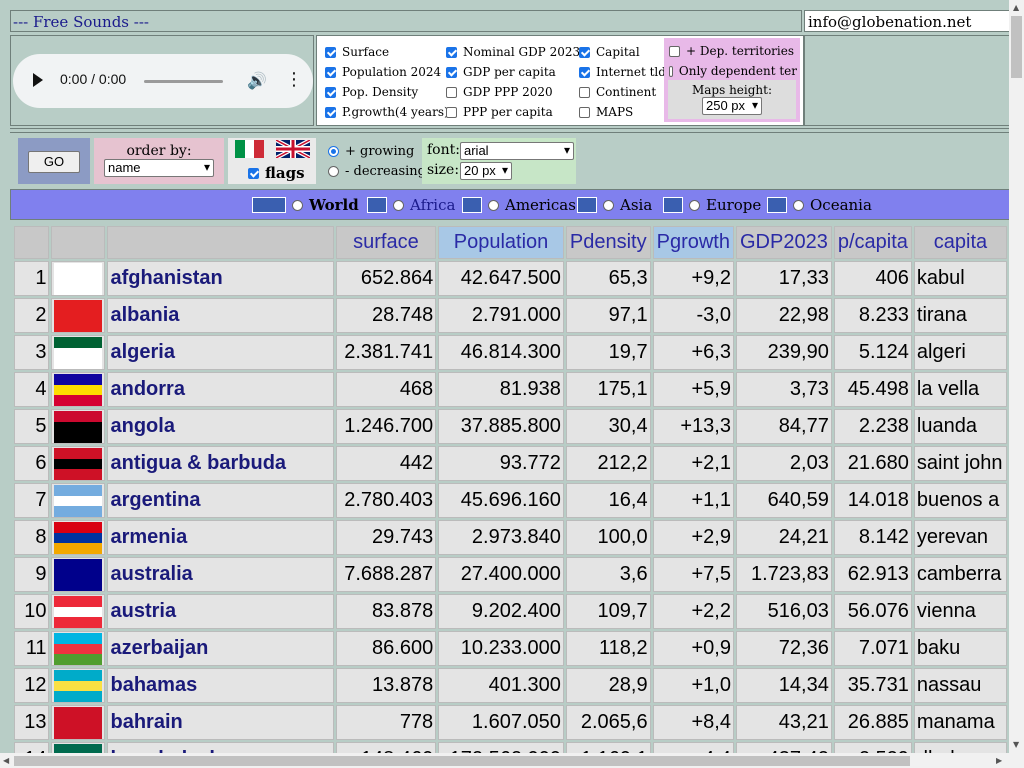 The height and width of the screenshot is (768, 1024). Describe the element at coordinates (220, 574) in the screenshot. I see `country-name-link: australia` at that location.